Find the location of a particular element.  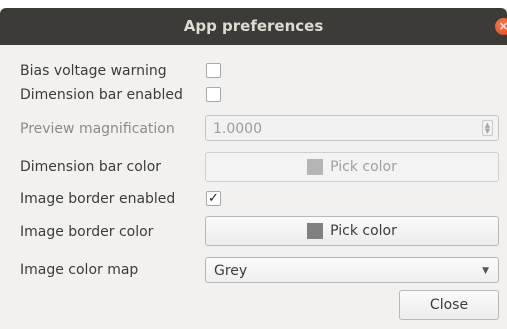

image-color-map-label: Image color map is located at coordinates (79, 270).